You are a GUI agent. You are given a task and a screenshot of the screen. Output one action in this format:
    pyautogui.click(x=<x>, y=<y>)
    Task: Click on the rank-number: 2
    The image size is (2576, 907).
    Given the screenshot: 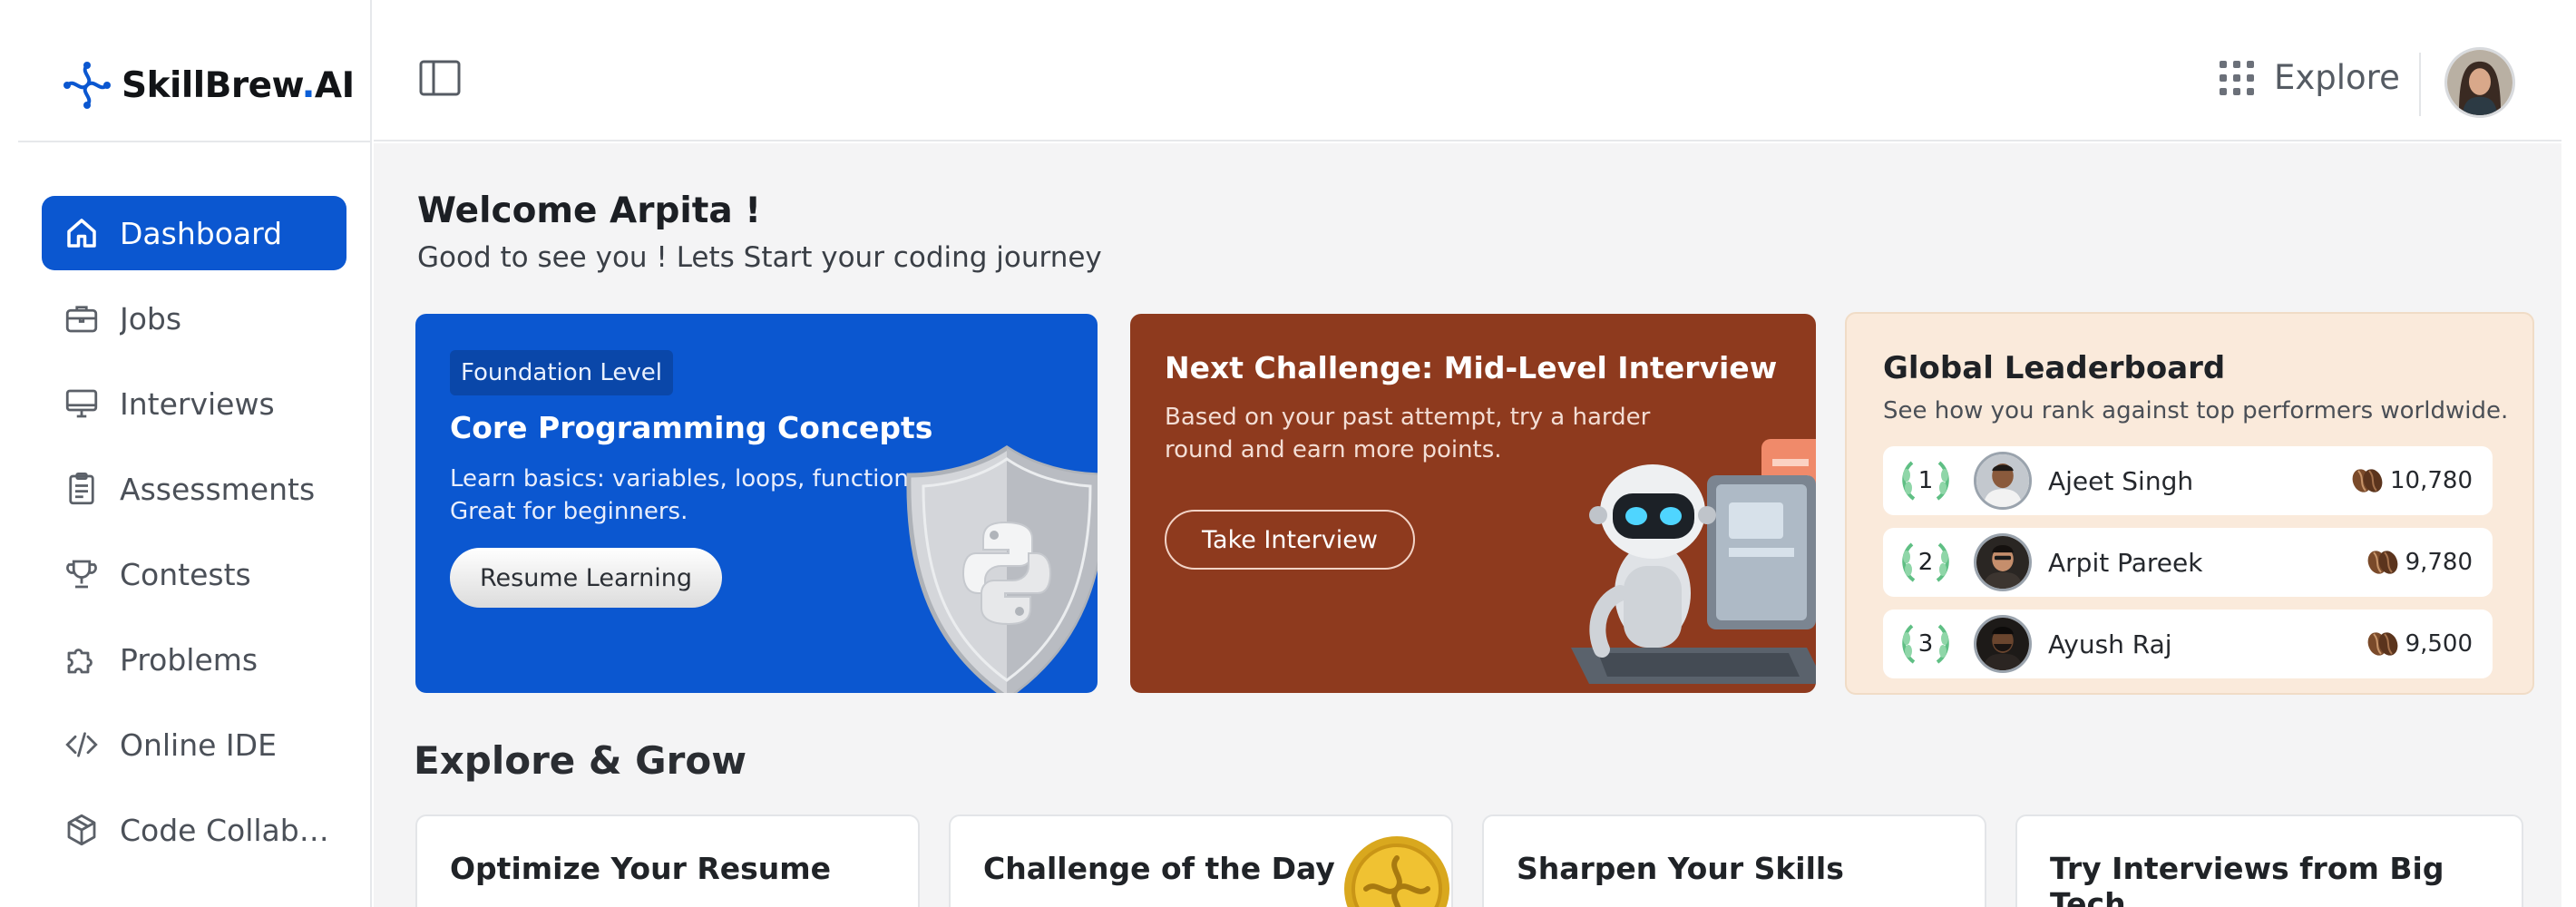 What is the action you would take?
    pyautogui.click(x=1925, y=562)
    